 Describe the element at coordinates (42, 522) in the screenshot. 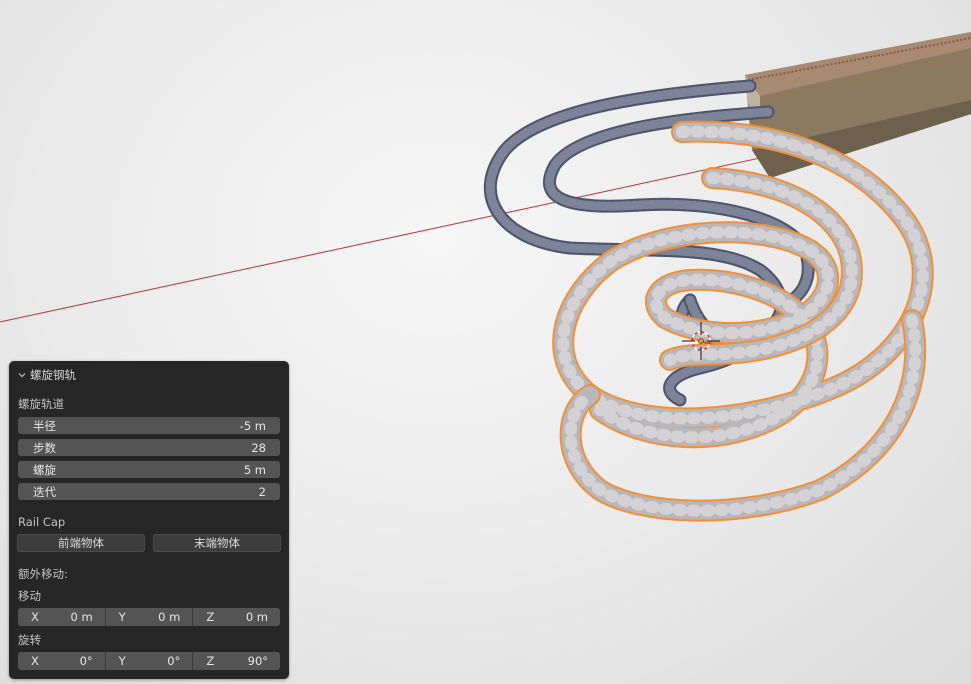

I see `section-cap-label: Rail Cap` at that location.